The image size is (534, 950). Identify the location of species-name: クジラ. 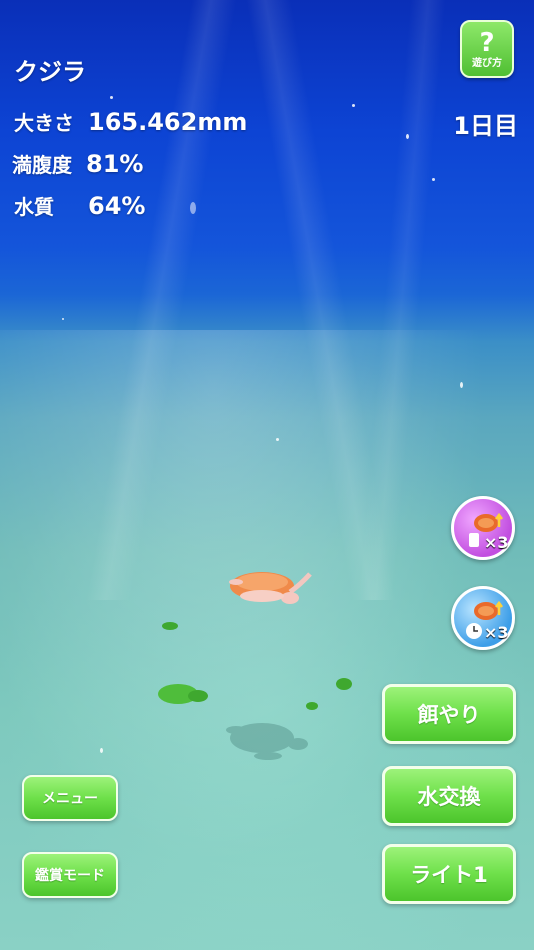
(50, 72).